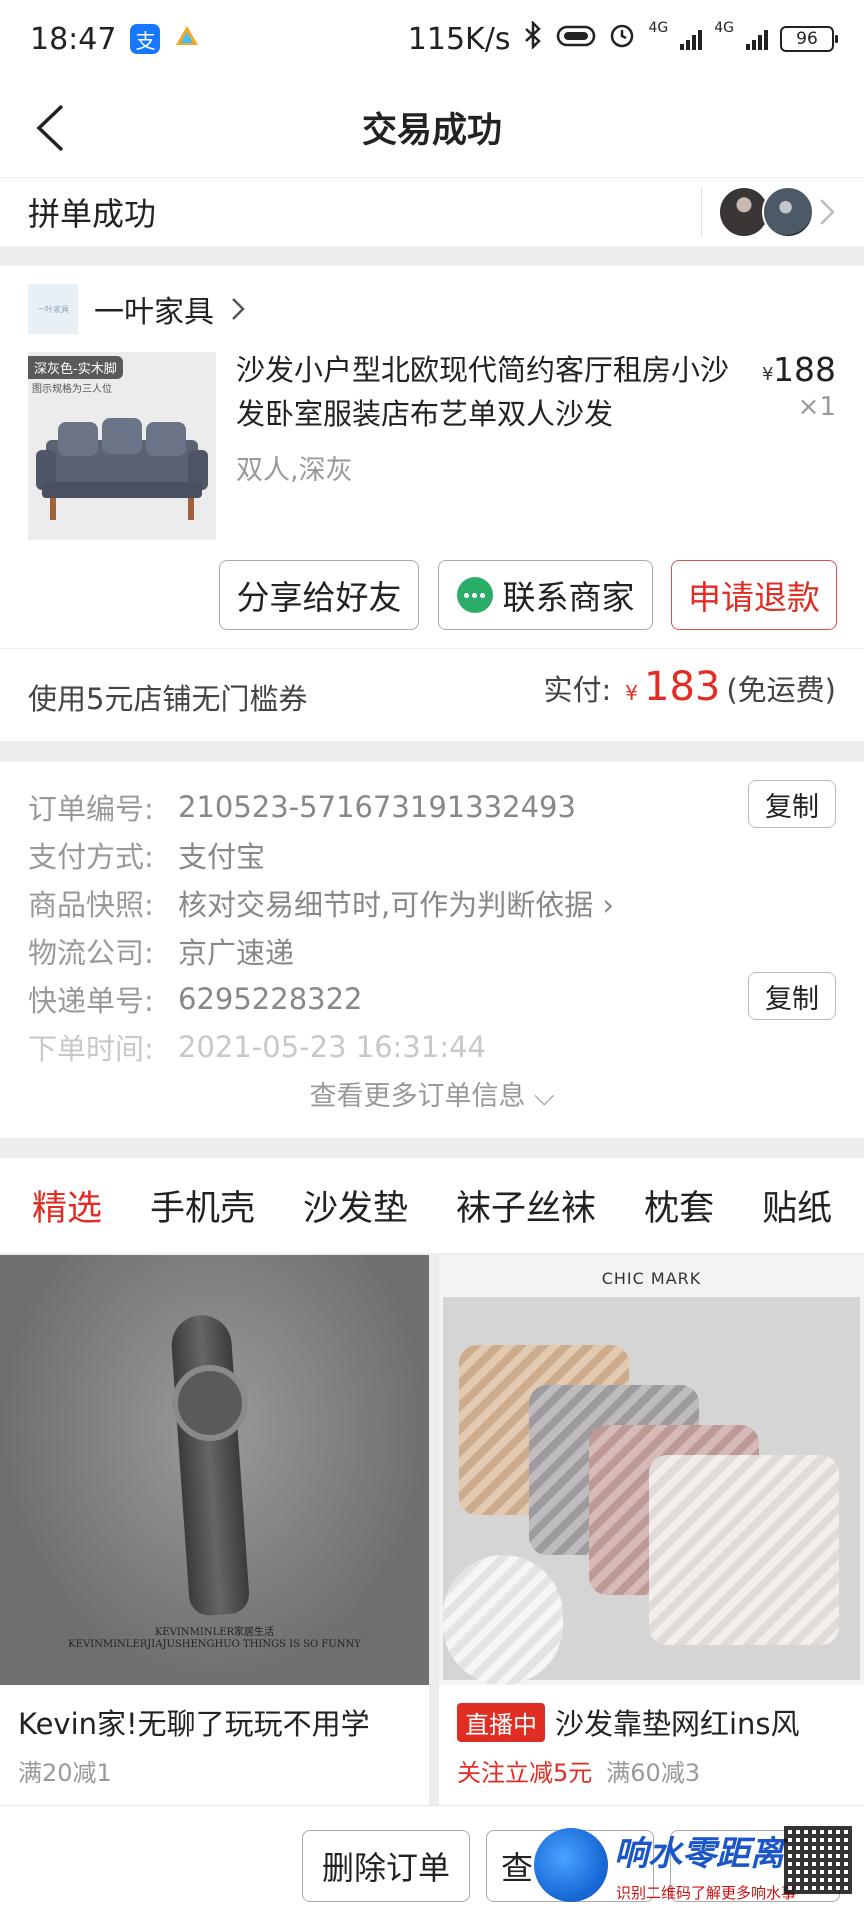 The width and height of the screenshot is (864, 1920). What do you see at coordinates (804, 369) in the screenshot?
I see `product-price: 188` at bounding box center [804, 369].